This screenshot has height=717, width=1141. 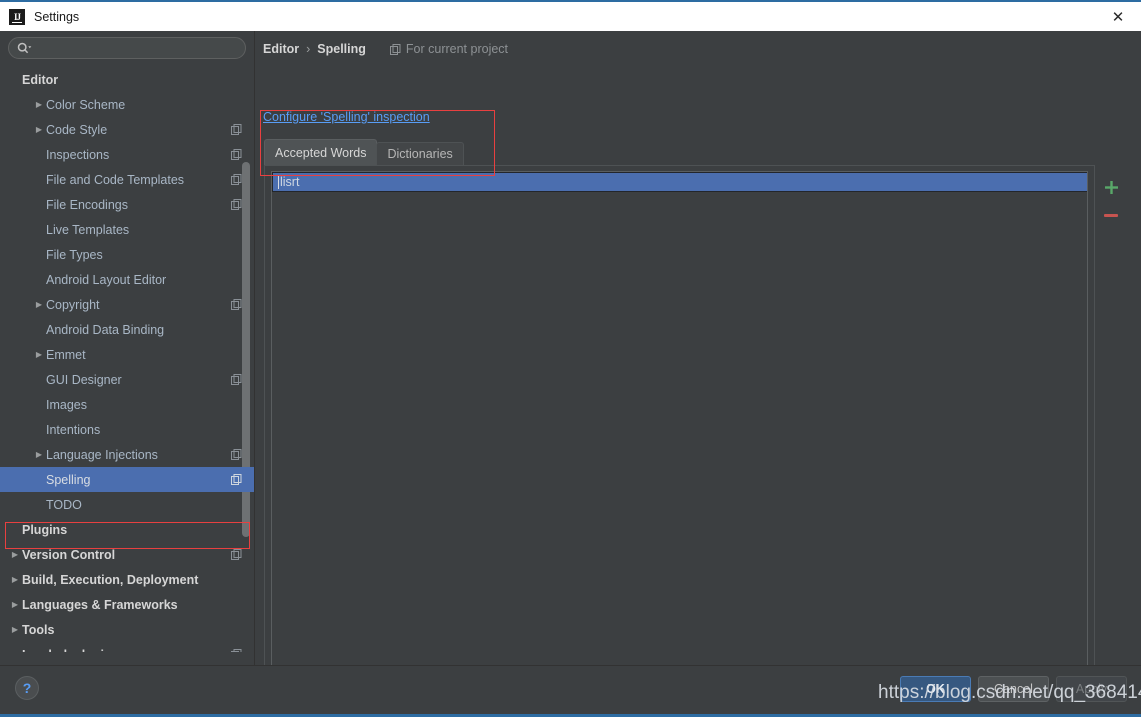 What do you see at coordinates (73, 429) in the screenshot?
I see `sidebar-item-label: Intentions` at bounding box center [73, 429].